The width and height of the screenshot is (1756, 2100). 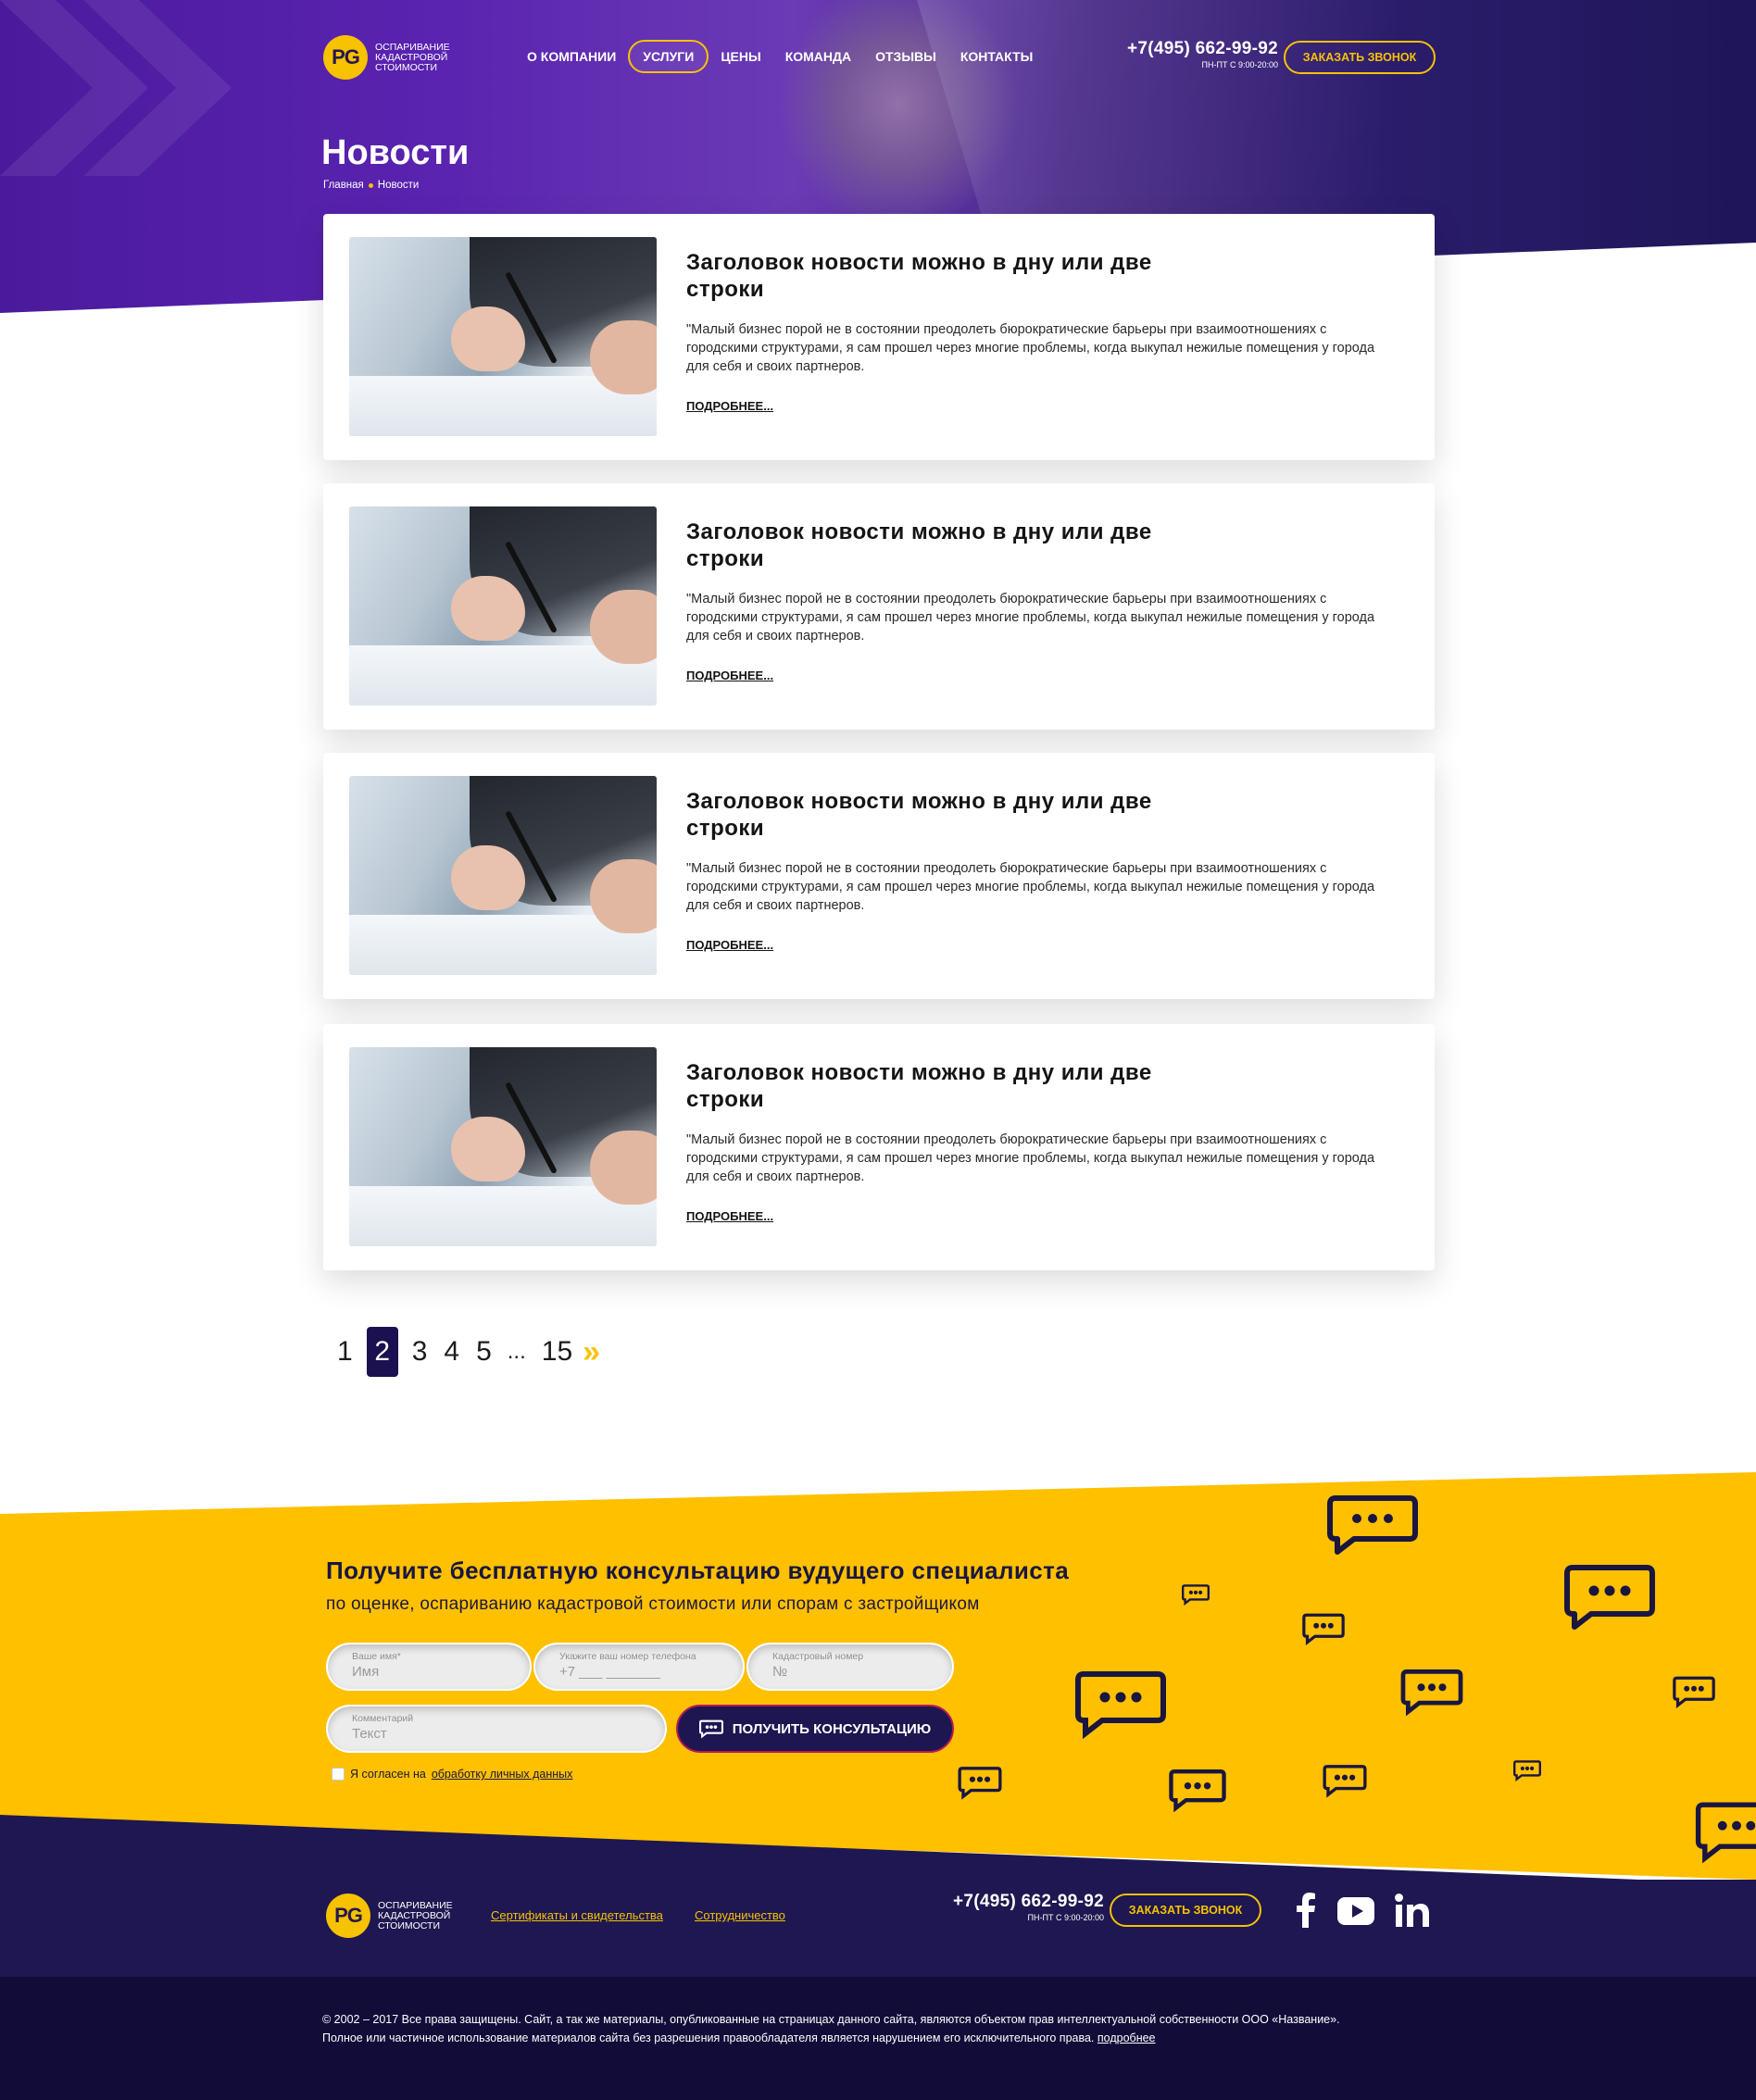 I want to click on nav-item-team: Команда, so click(x=818, y=56).